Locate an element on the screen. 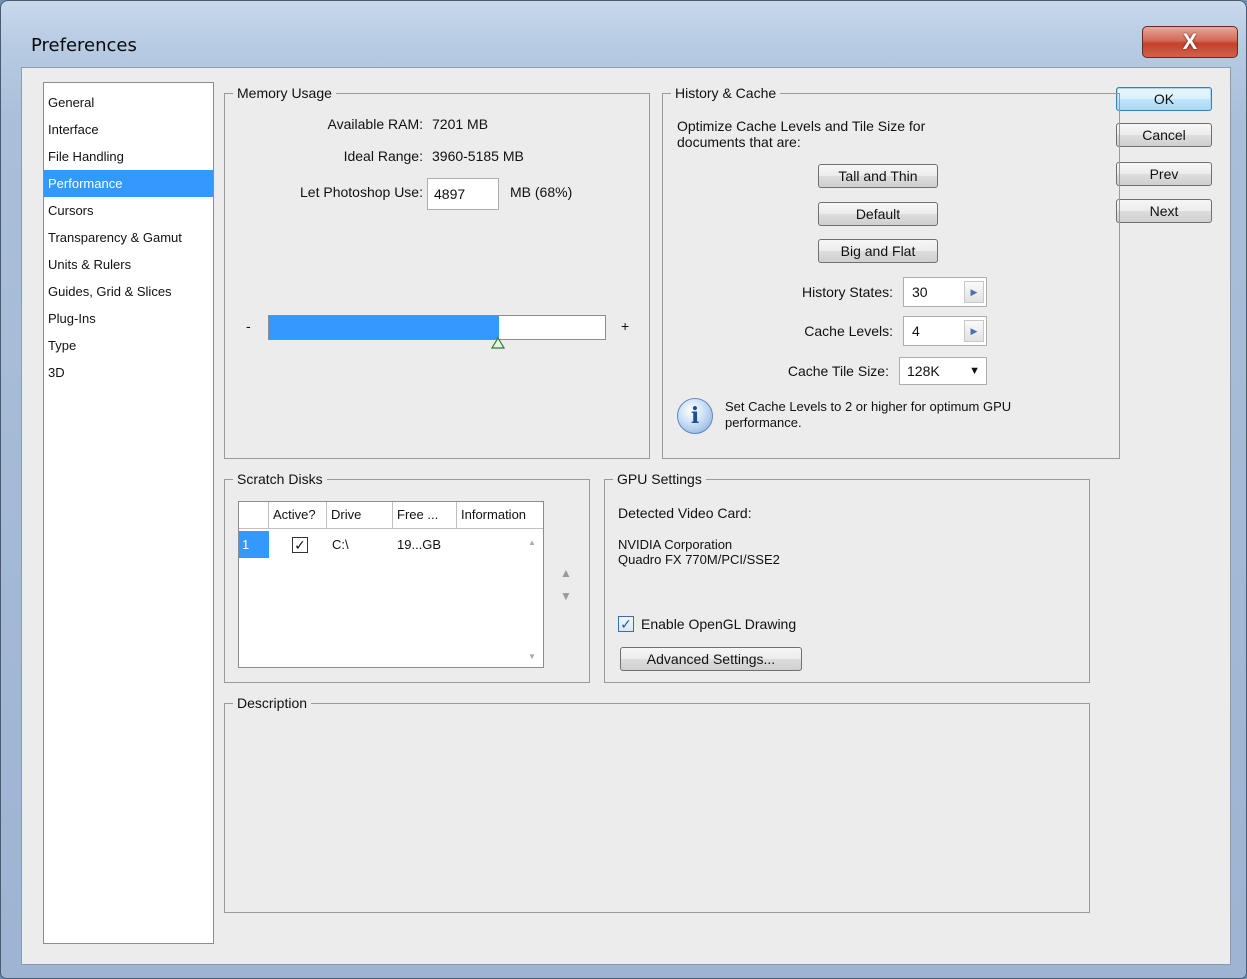 The width and height of the screenshot is (1247, 979). cache-tile-size-select: 128K ▼ is located at coordinates (943, 371).